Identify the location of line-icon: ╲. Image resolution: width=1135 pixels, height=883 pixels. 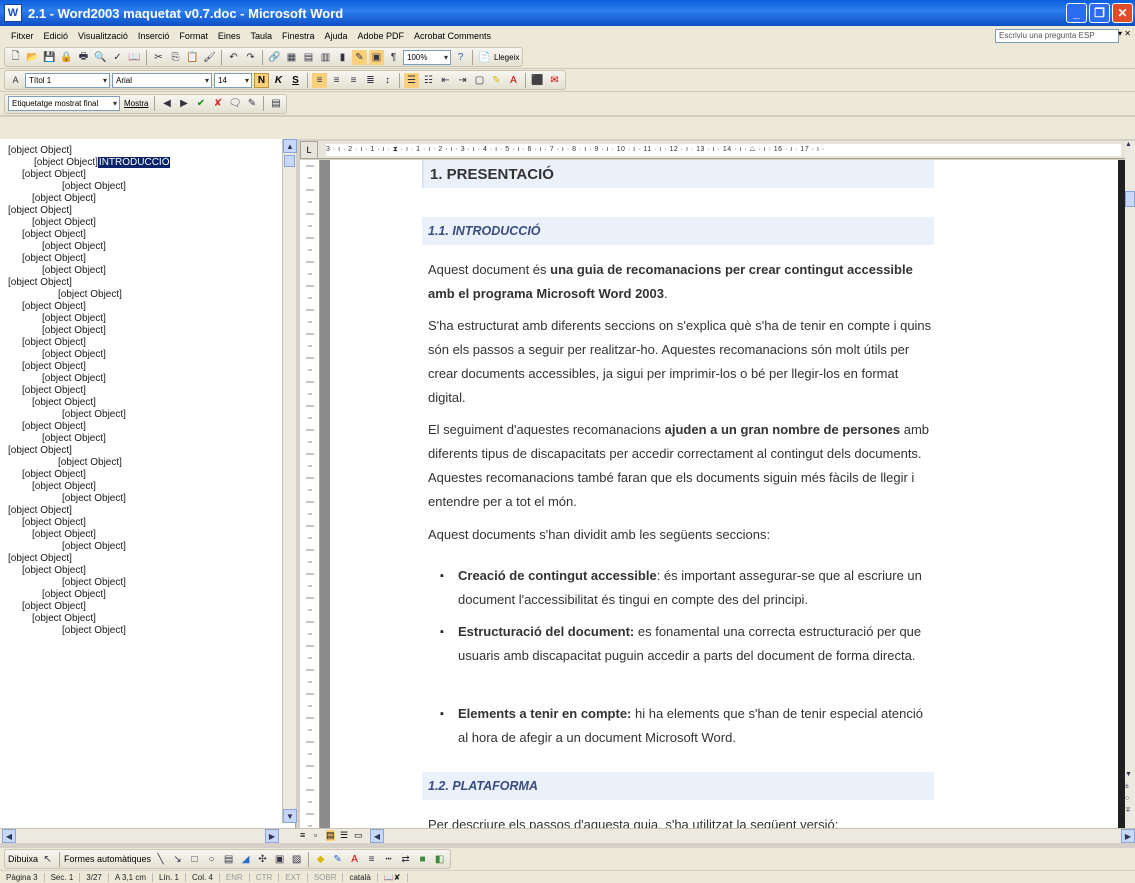
(160, 859).